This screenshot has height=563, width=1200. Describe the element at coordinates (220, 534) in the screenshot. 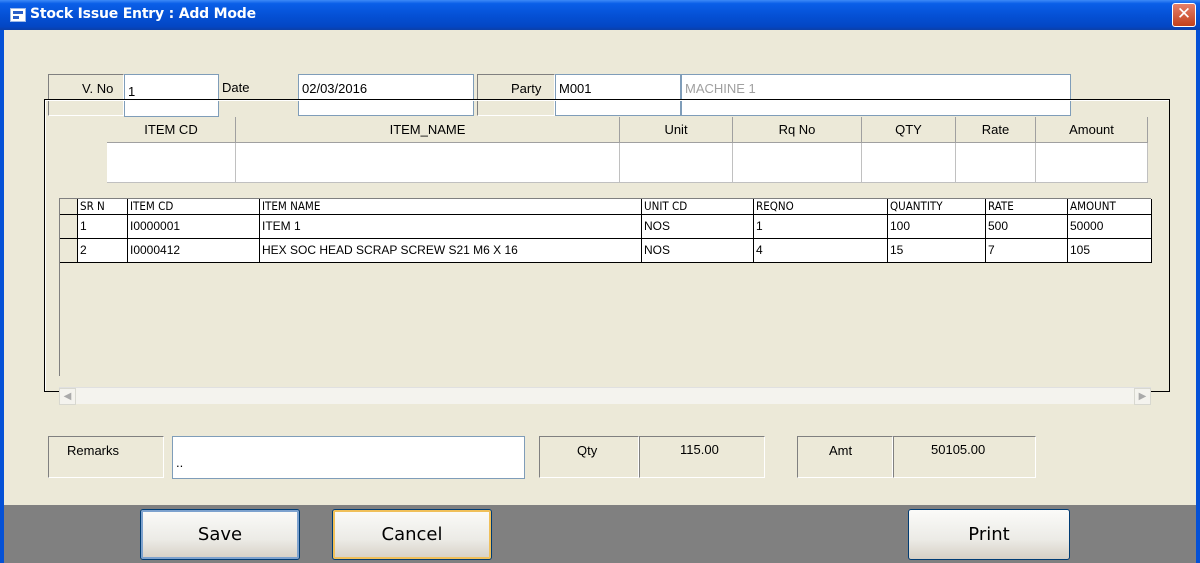

I see `save-button: Save` at that location.